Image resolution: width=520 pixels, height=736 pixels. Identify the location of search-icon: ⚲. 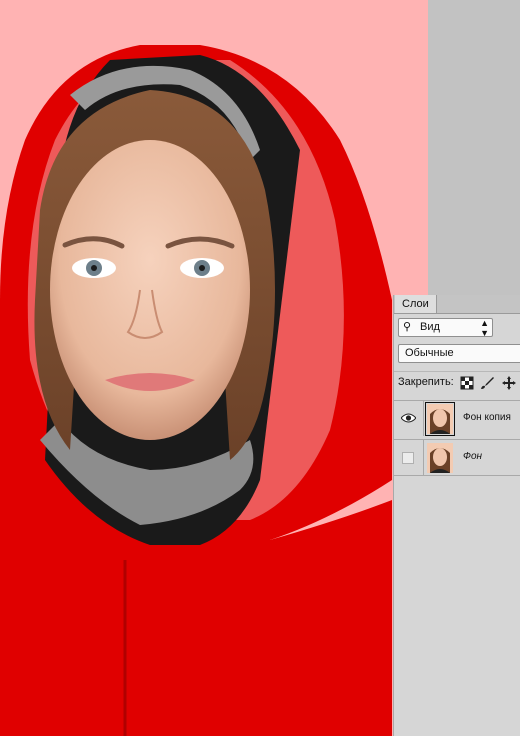
(407, 327).